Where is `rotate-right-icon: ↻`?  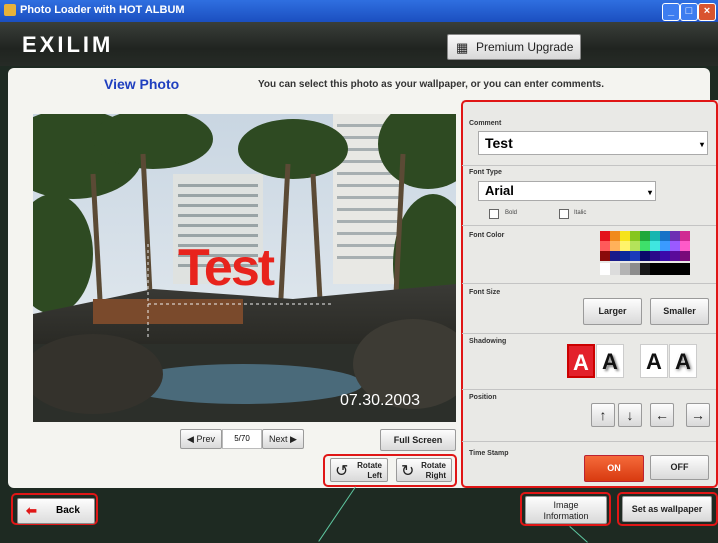 rotate-right-icon: ↻ is located at coordinates (408, 471).